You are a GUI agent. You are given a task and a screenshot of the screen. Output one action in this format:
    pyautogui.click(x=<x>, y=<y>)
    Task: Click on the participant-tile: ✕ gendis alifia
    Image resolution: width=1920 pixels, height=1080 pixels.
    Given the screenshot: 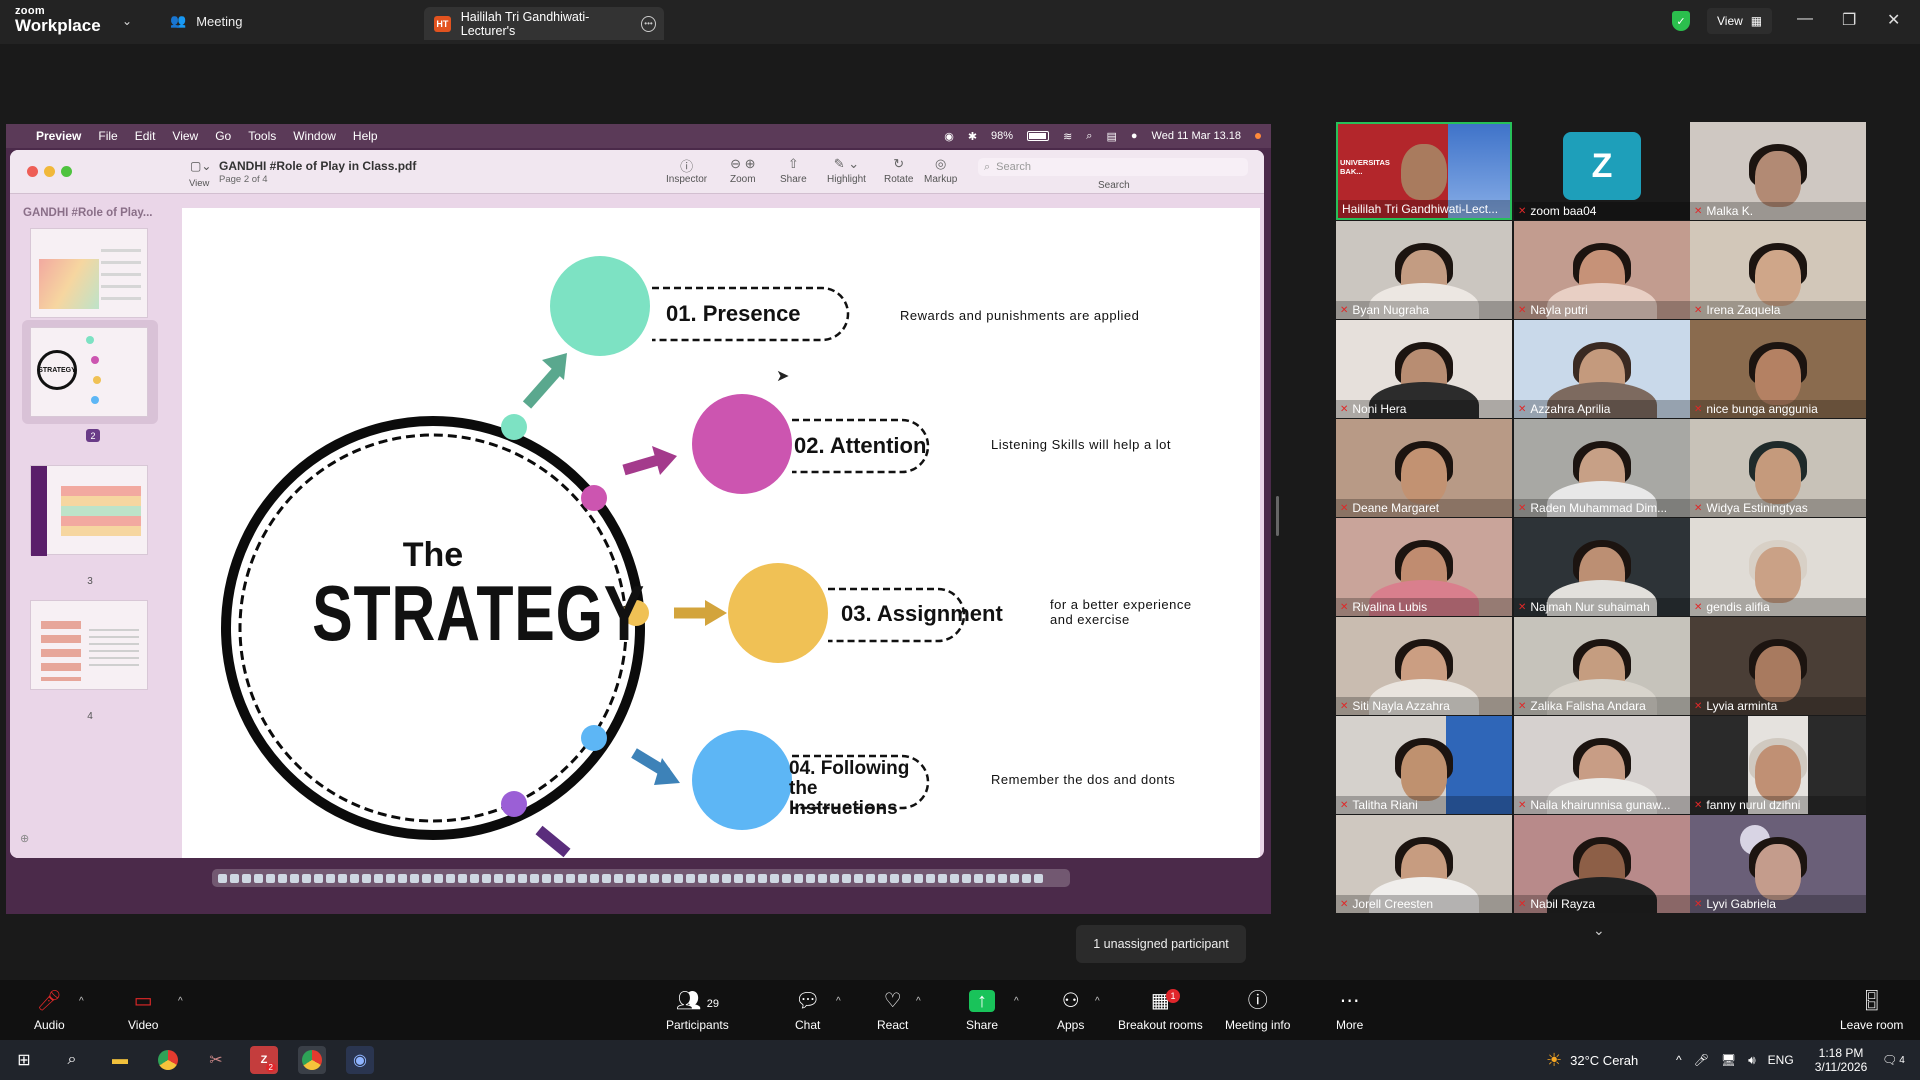 What is the action you would take?
    pyautogui.click(x=1778, y=567)
    